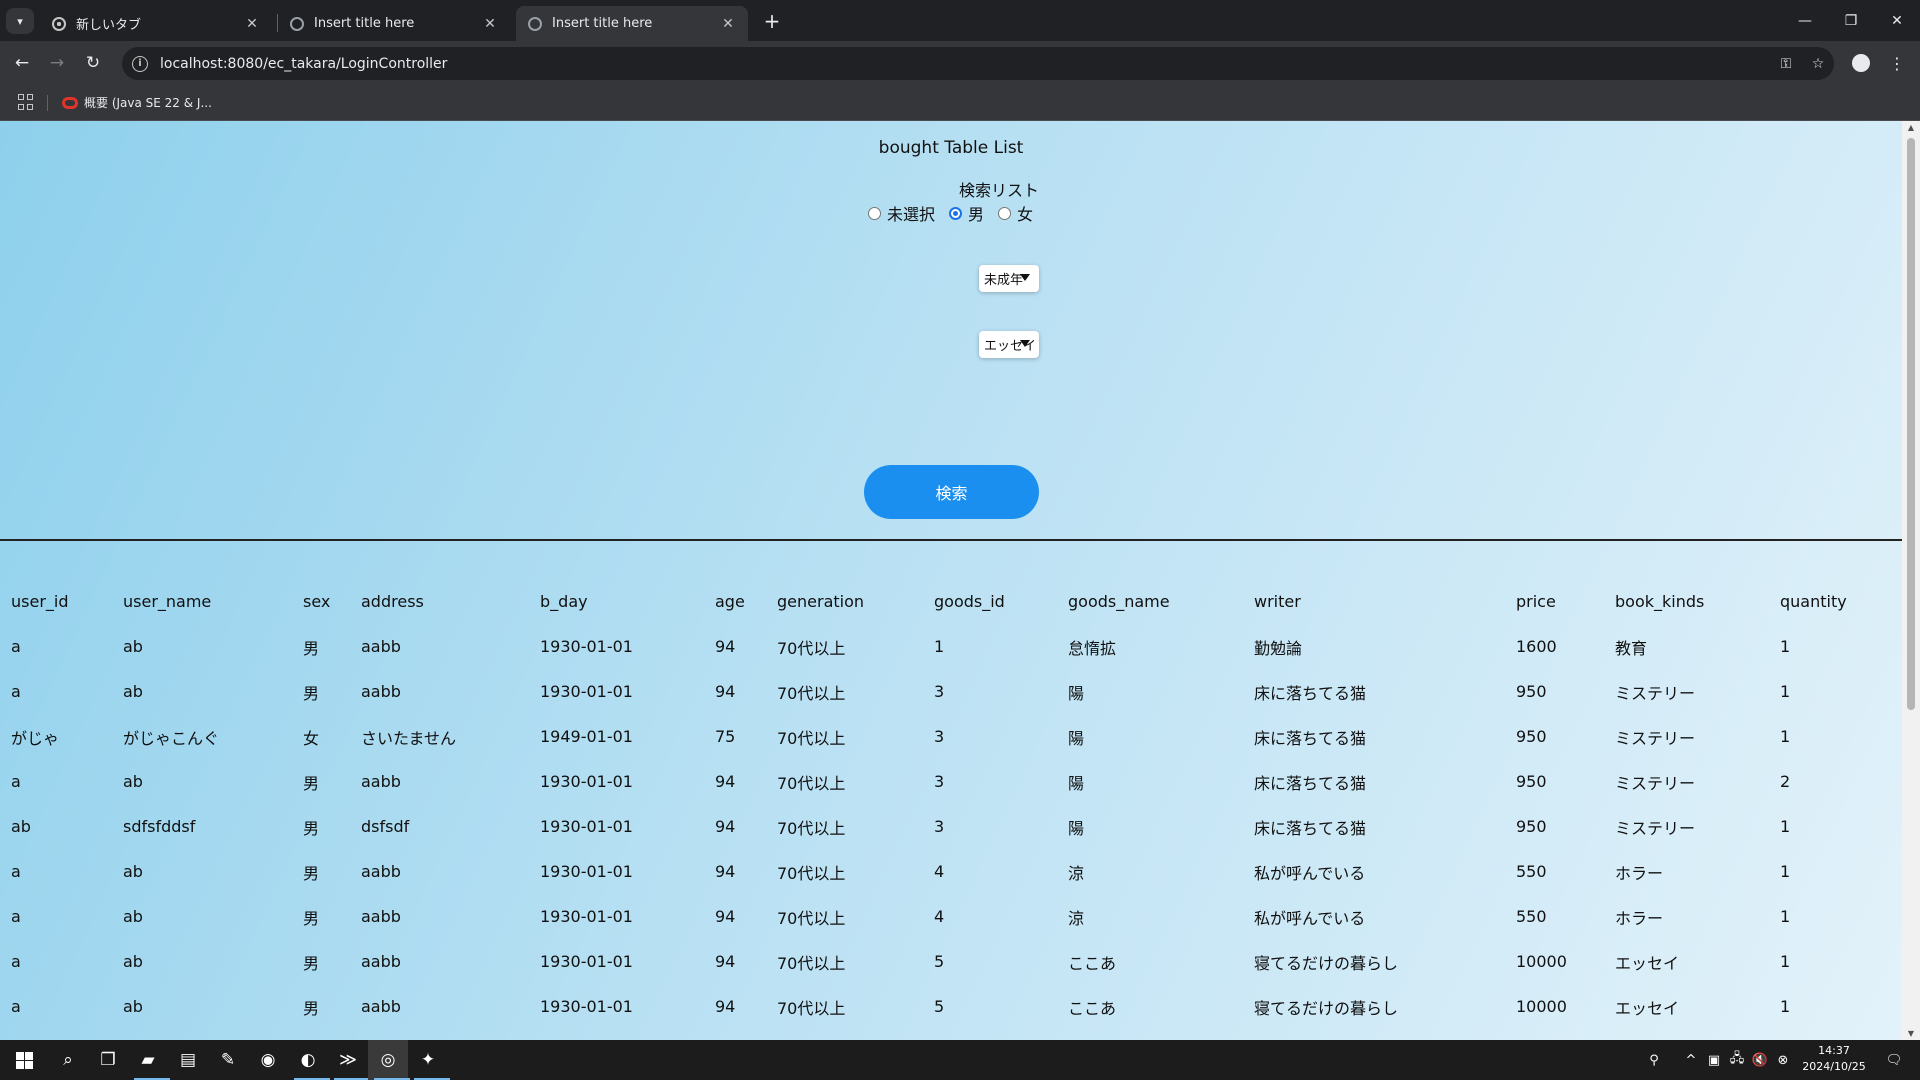 Image resolution: width=1920 pixels, height=1080 pixels. Describe the element at coordinates (1818, 64) in the screenshot. I see `bookmark-star-icon: ☆` at that location.